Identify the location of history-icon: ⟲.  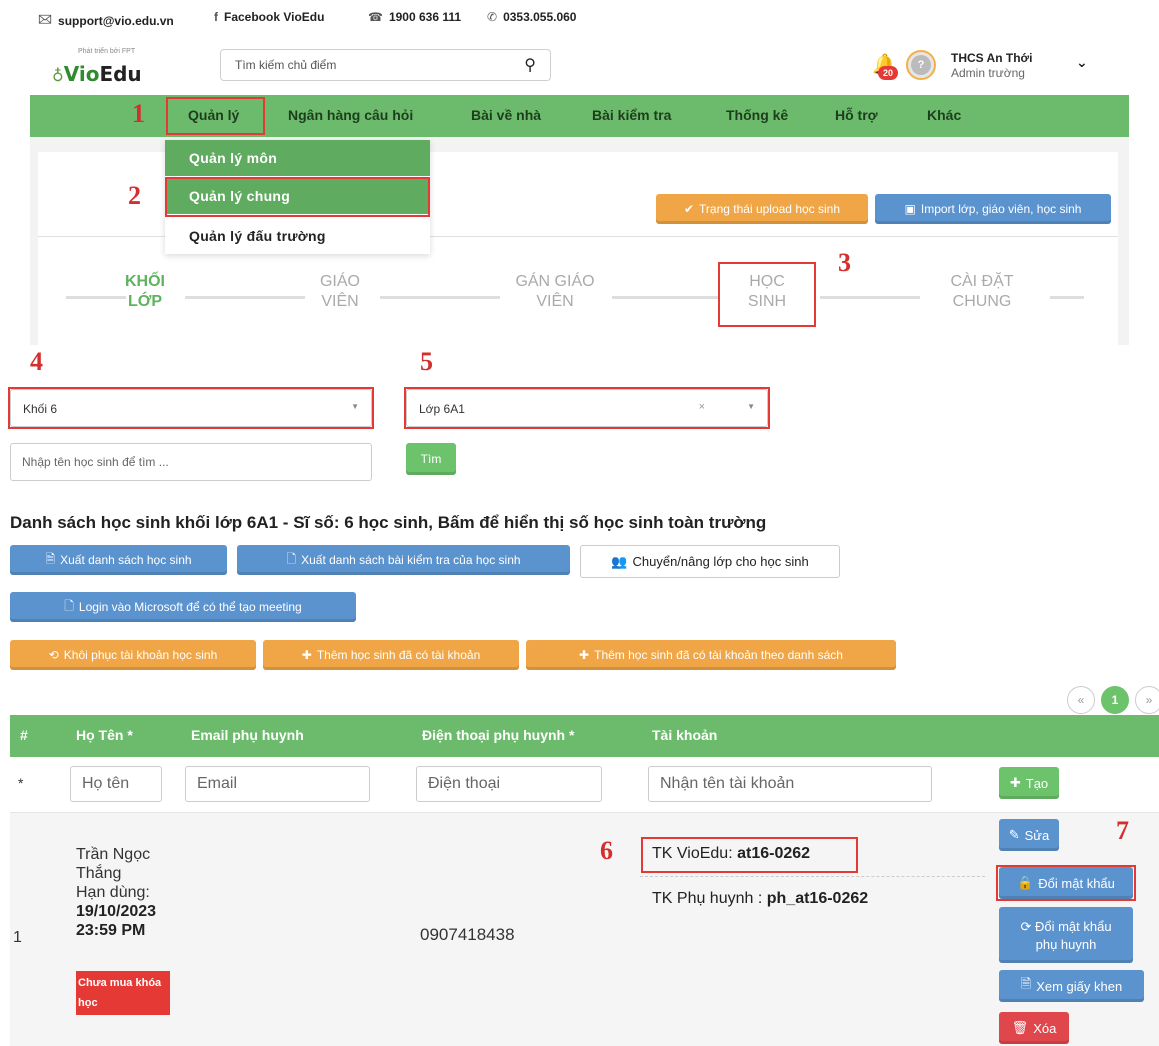
(53, 655).